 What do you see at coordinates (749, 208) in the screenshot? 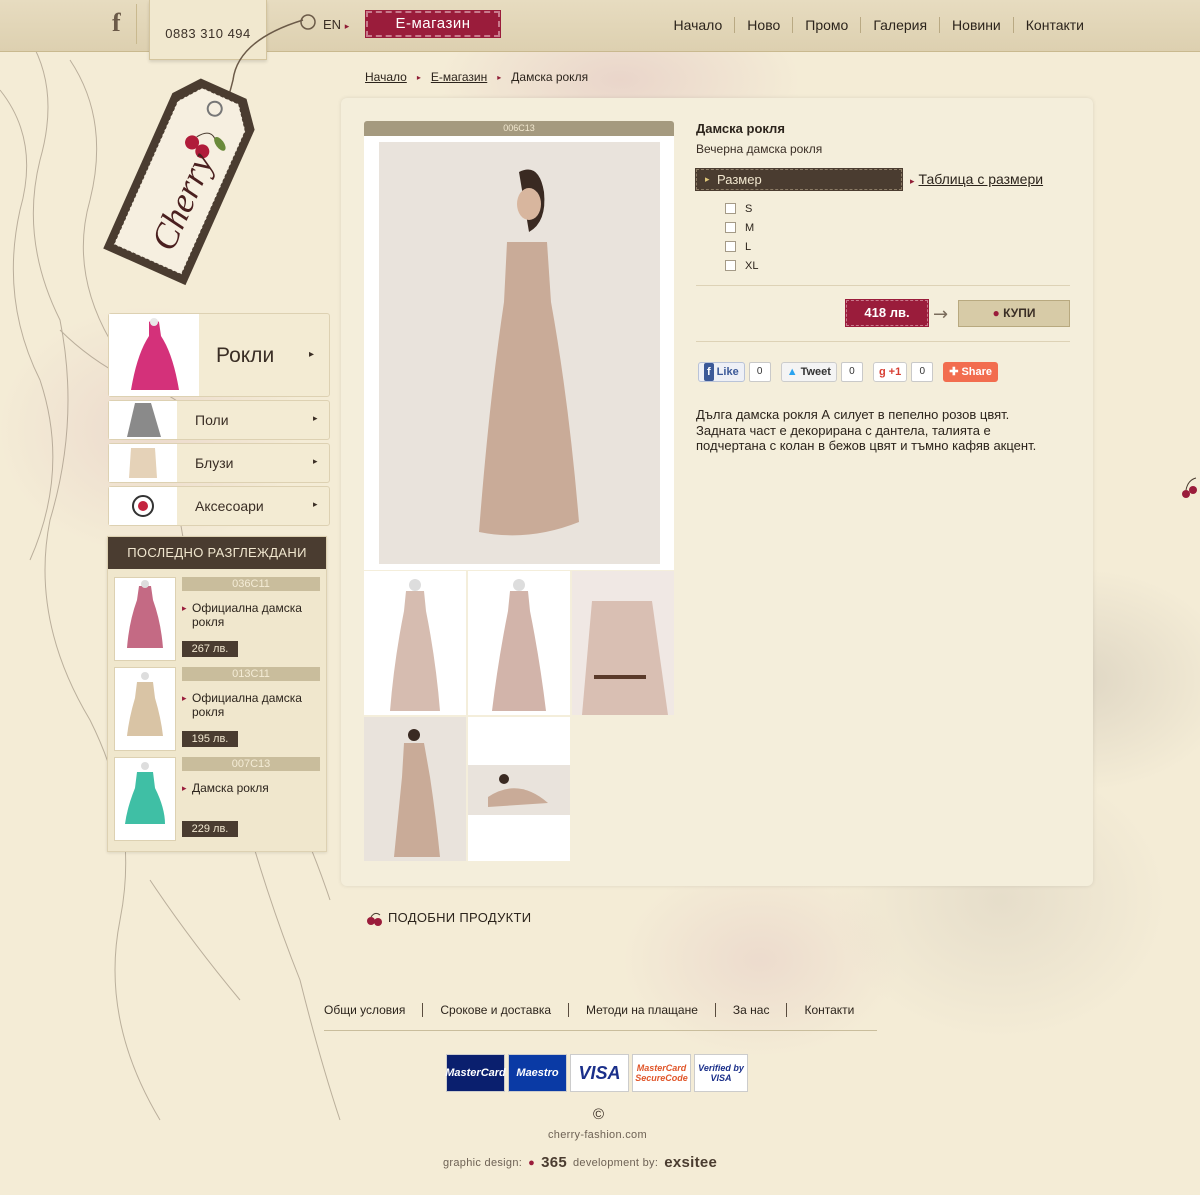
I see `size-label: S` at bounding box center [749, 208].